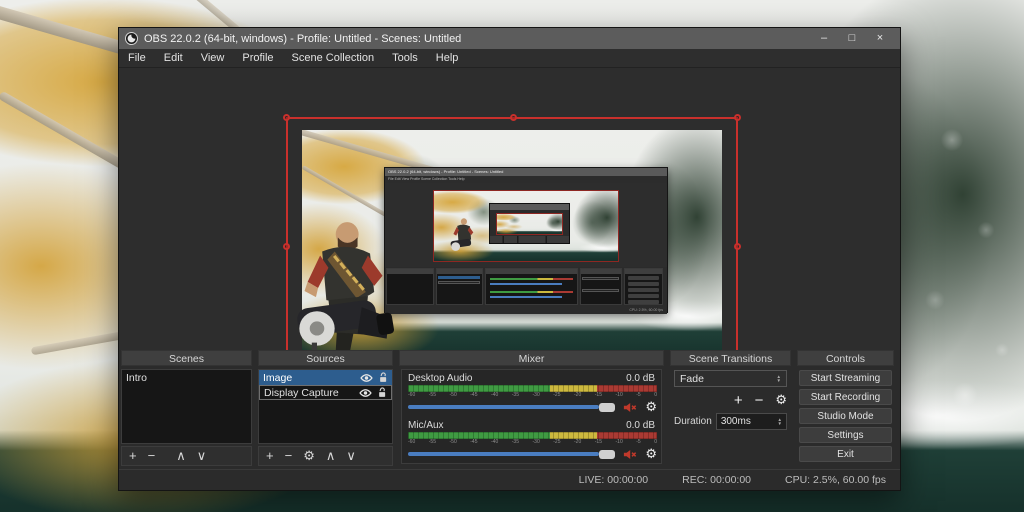 The height and width of the screenshot is (512, 1024). I want to click on source-item-image: Image, so click(325, 377).